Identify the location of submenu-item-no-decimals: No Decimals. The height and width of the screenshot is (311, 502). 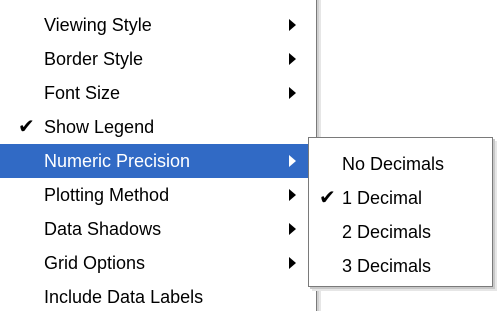
(400, 164).